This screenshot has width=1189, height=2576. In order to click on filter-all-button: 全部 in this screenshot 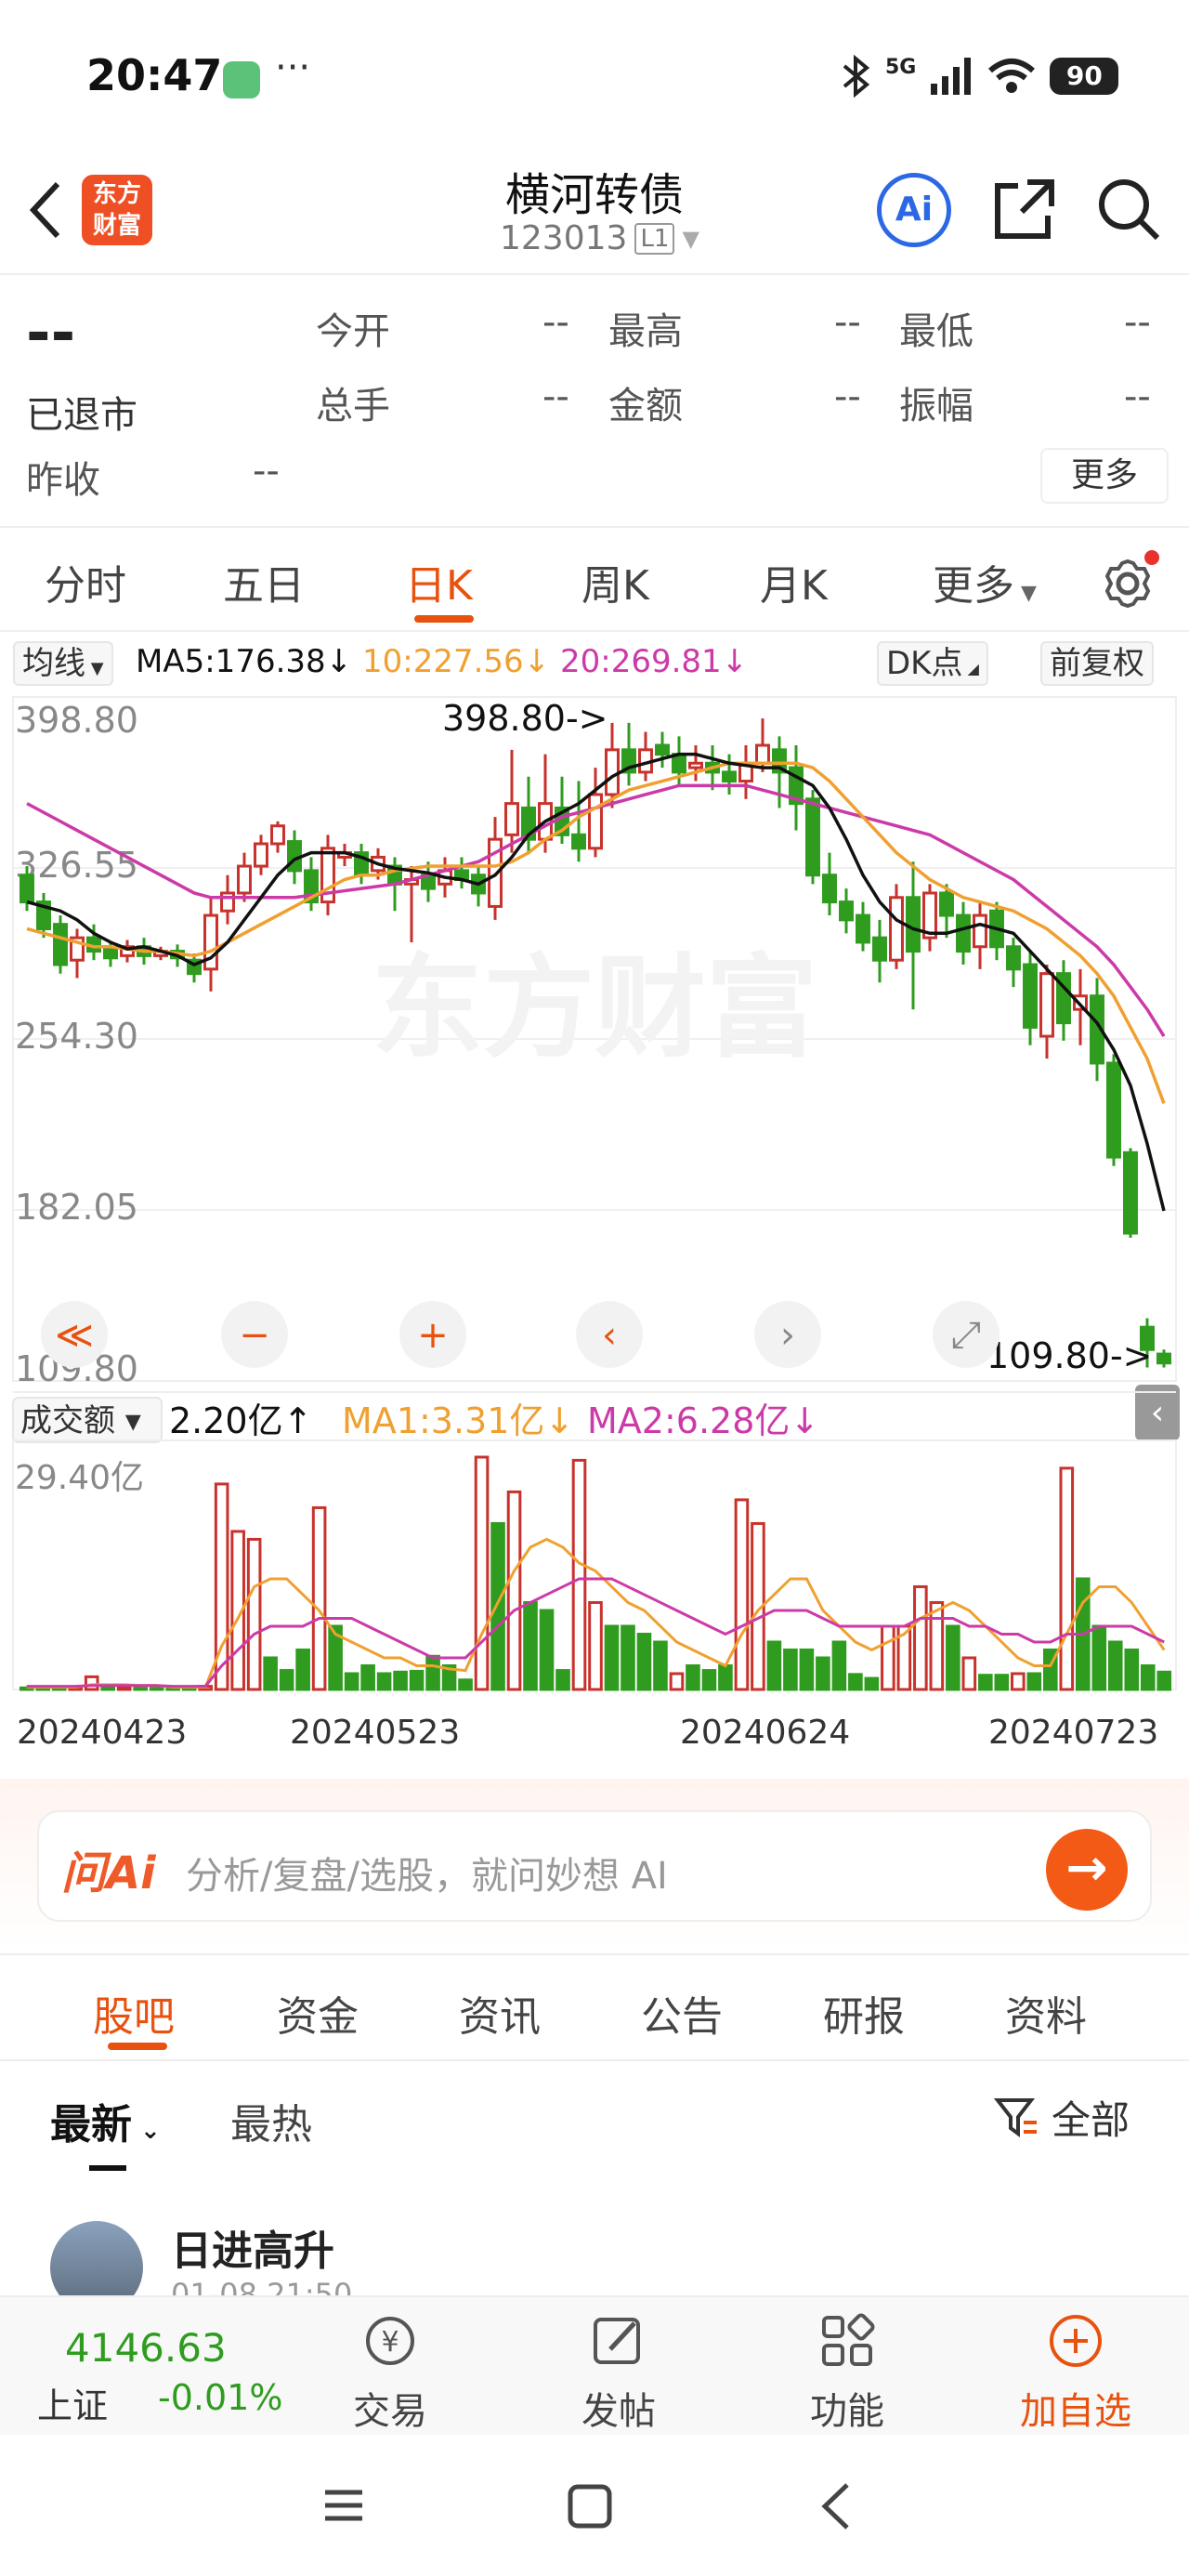, I will do `click(1062, 2117)`.